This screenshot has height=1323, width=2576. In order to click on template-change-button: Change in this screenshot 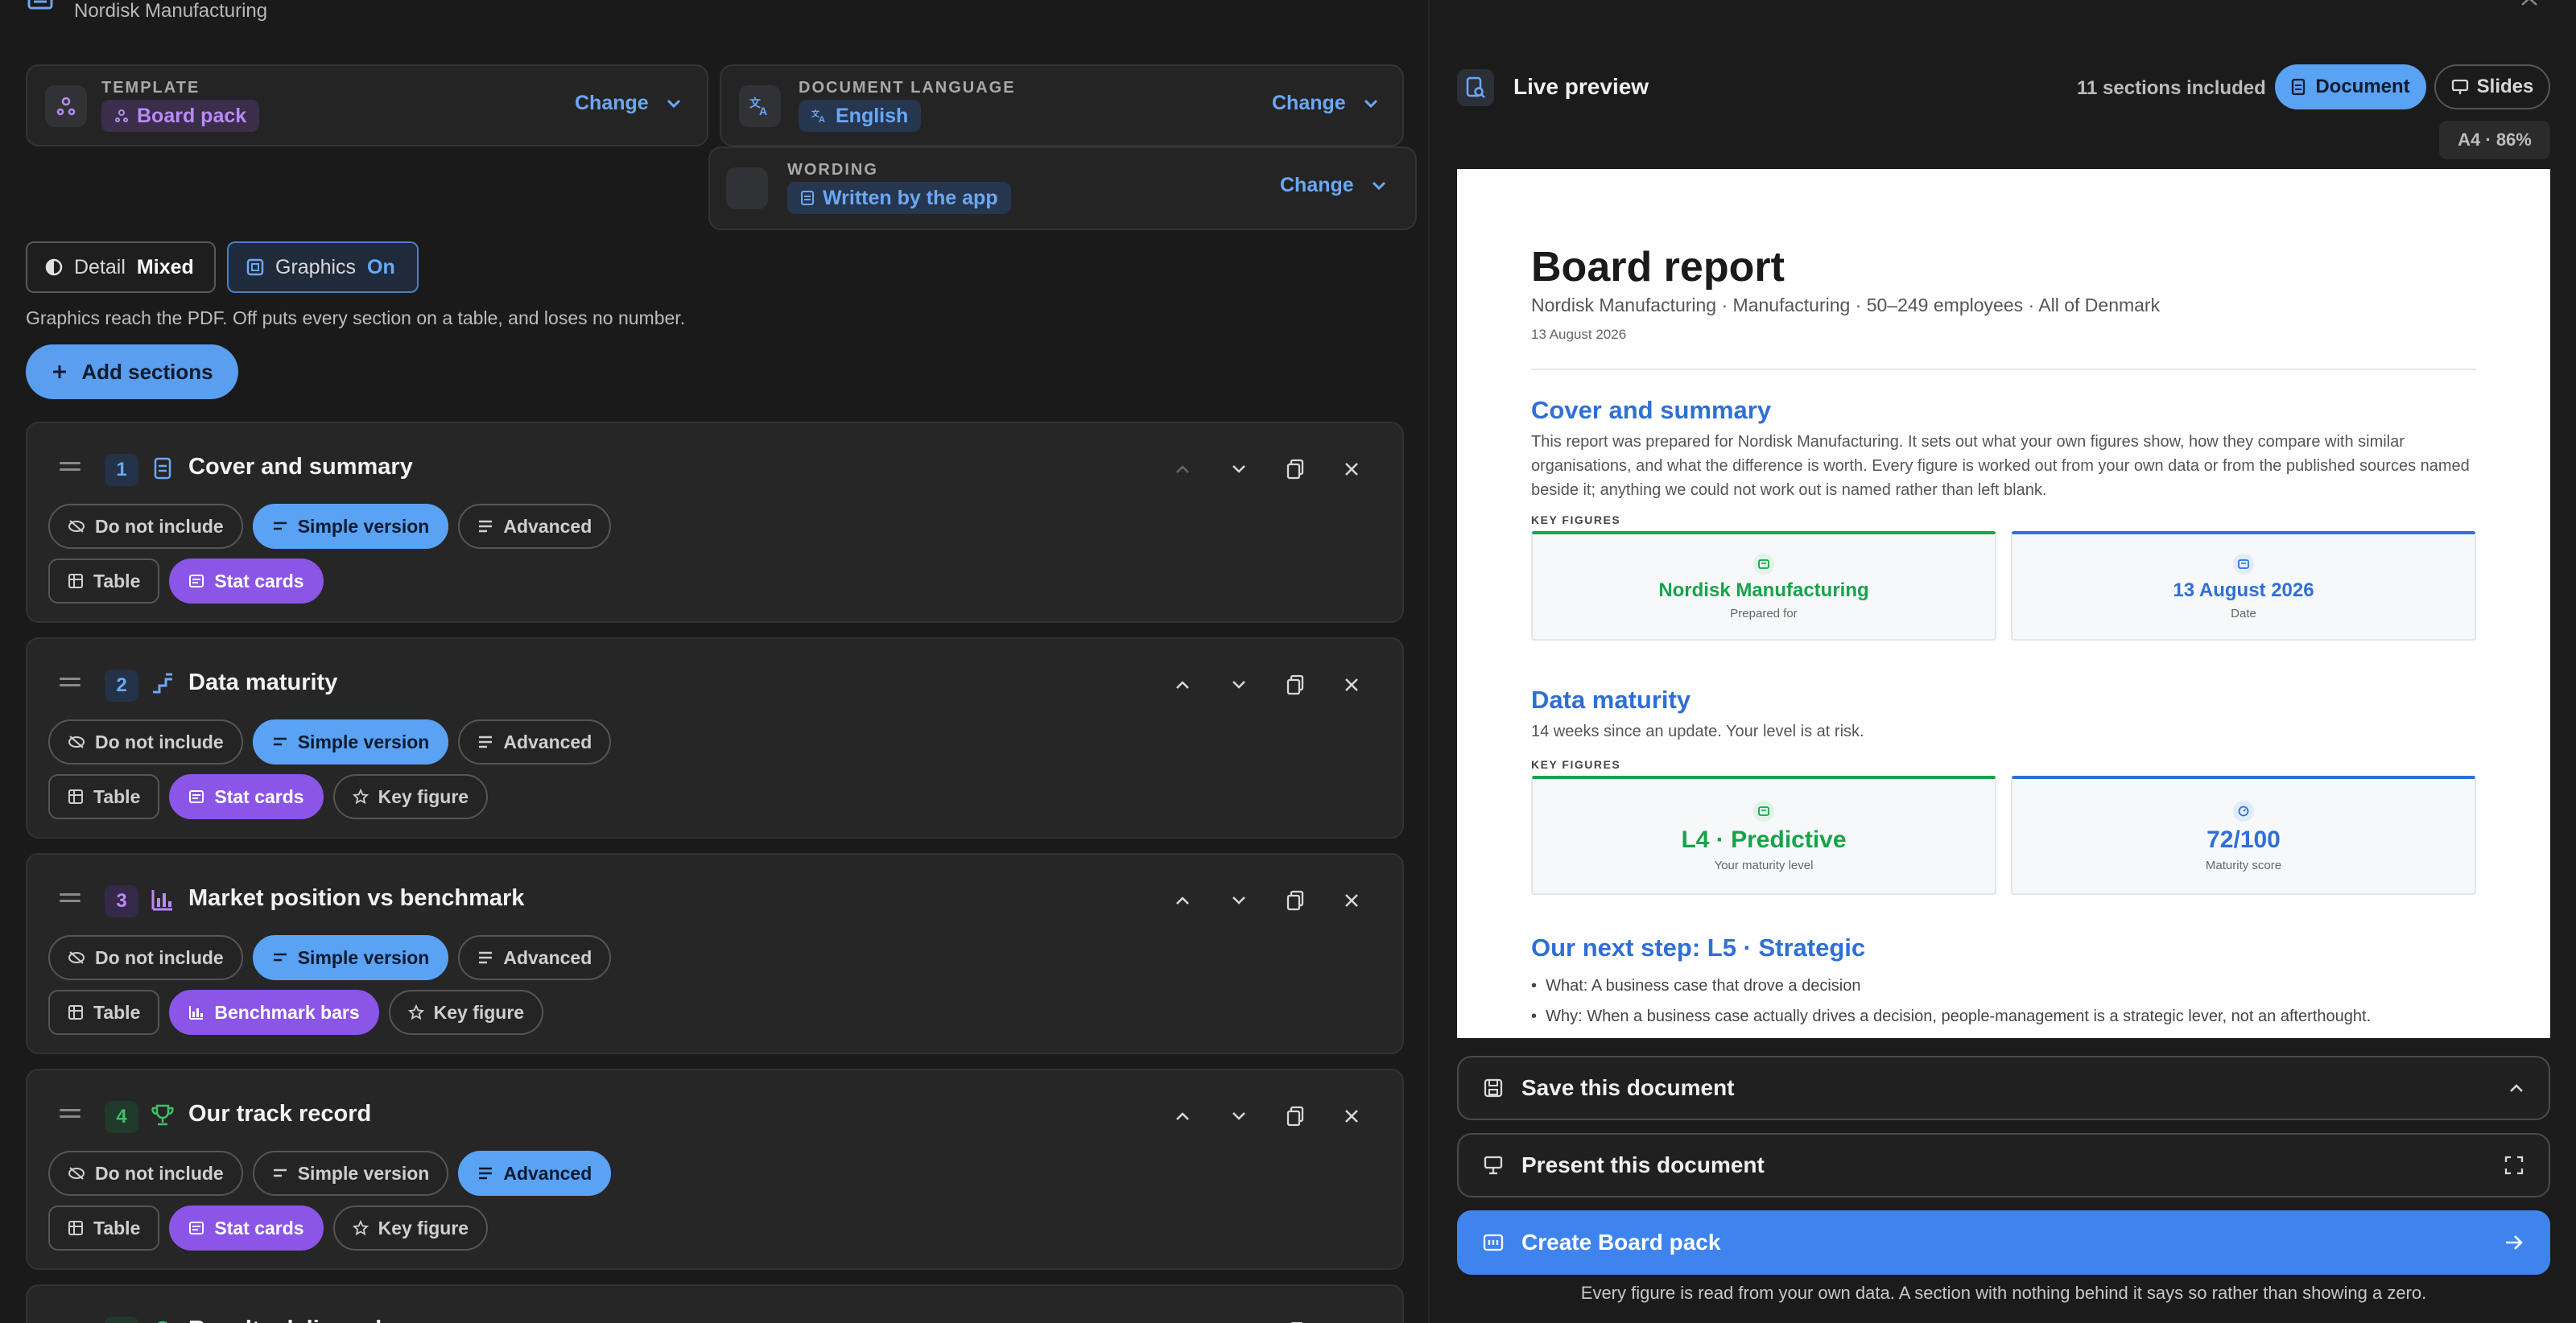, I will do `click(628, 103)`.